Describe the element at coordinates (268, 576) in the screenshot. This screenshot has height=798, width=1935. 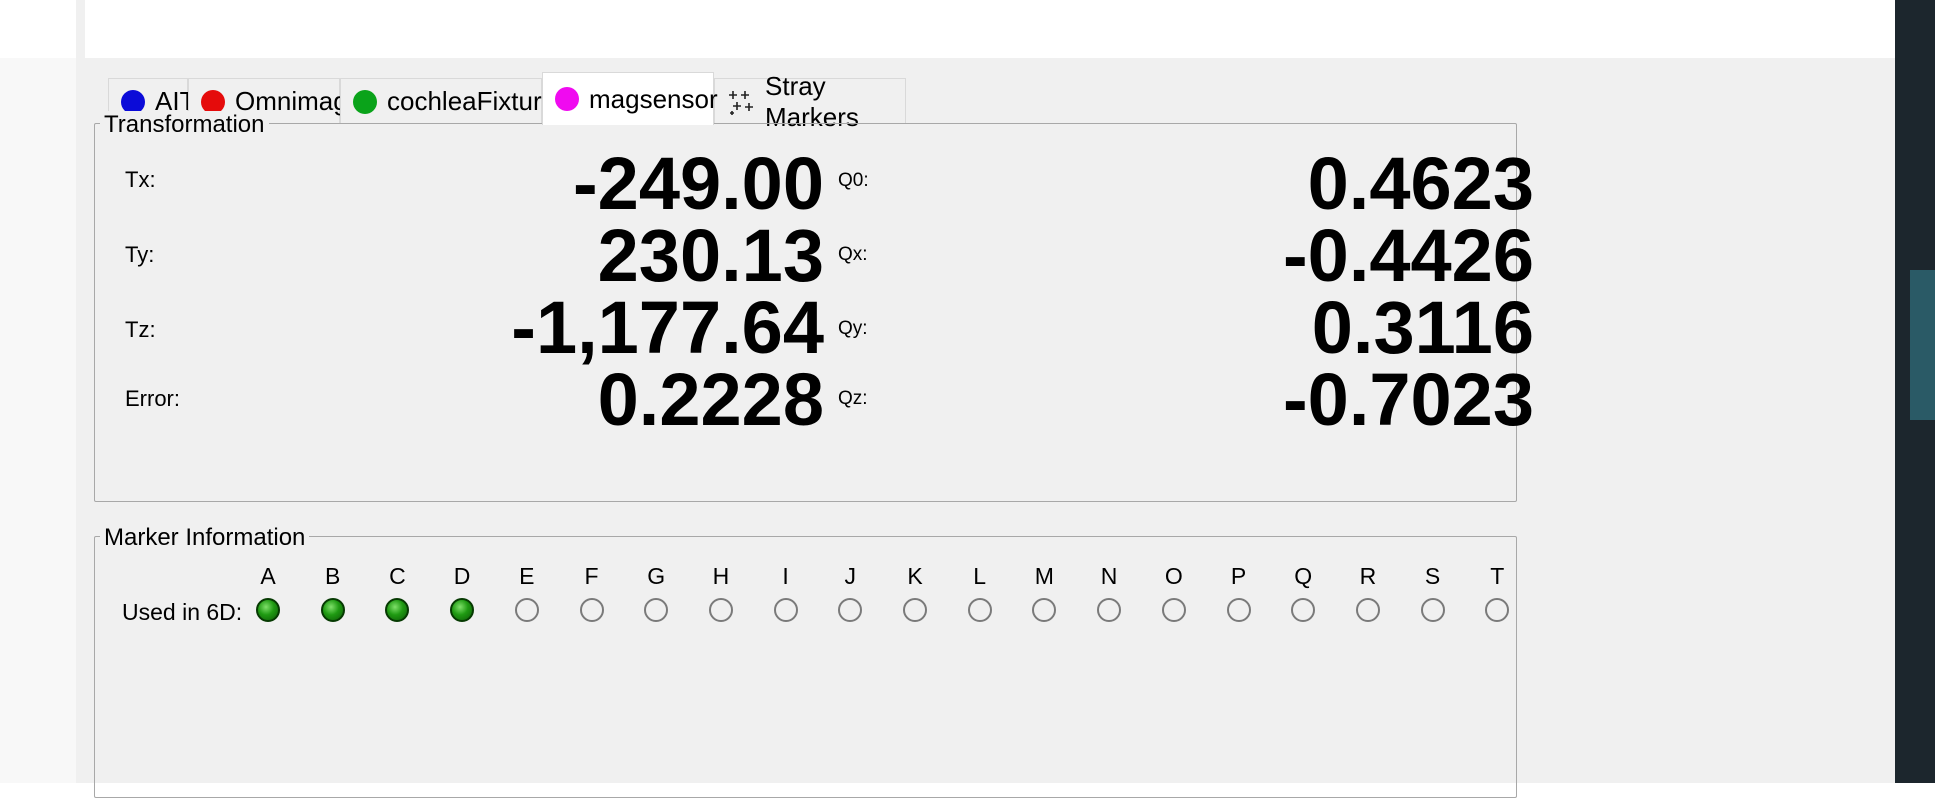
I see `marker-letter-a: A` at that location.